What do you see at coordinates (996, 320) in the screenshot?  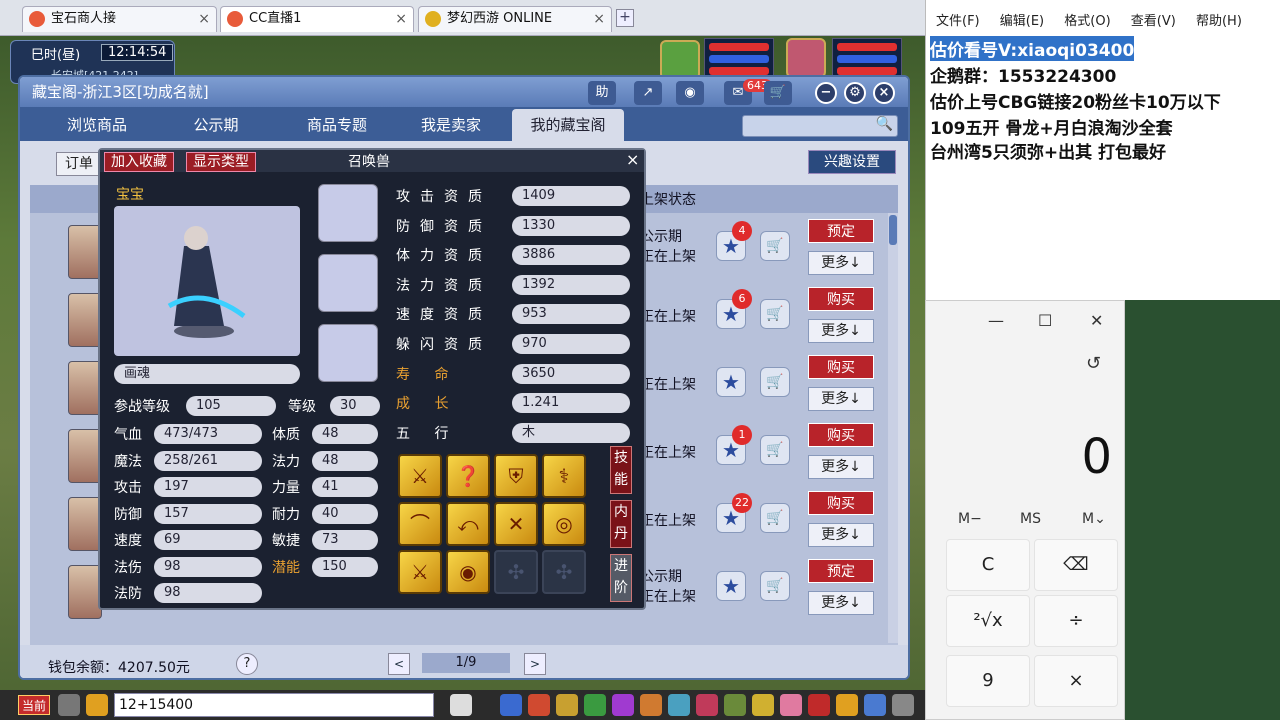 I see `minimize-button: —` at bounding box center [996, 320].